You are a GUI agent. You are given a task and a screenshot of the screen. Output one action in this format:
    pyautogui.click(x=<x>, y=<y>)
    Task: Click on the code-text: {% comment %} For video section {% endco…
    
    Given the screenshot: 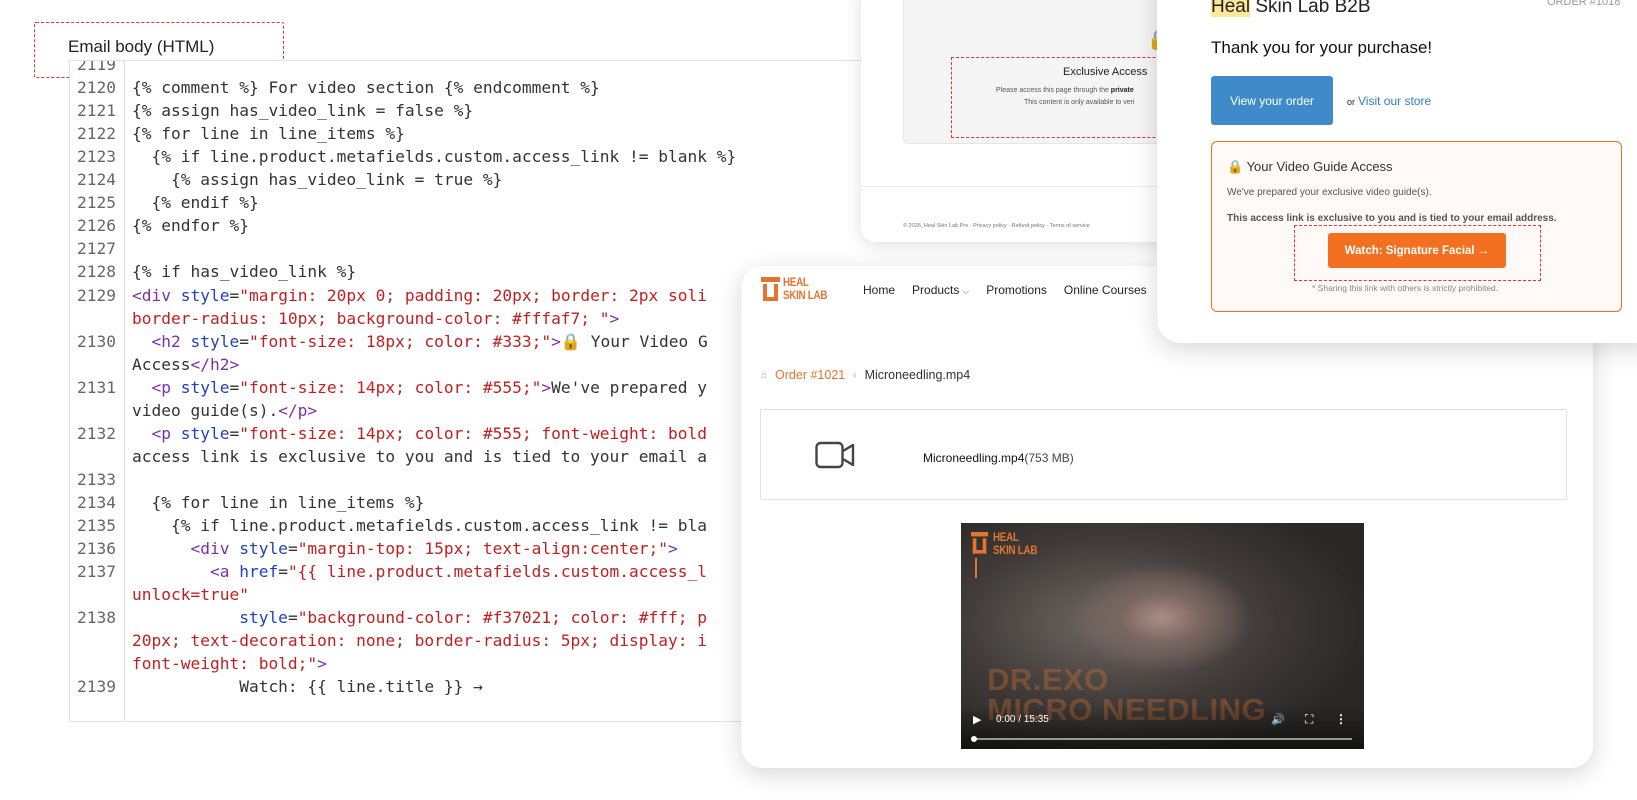 What is the action you would take?
    pyautogui.click(x=366, y=88)
    